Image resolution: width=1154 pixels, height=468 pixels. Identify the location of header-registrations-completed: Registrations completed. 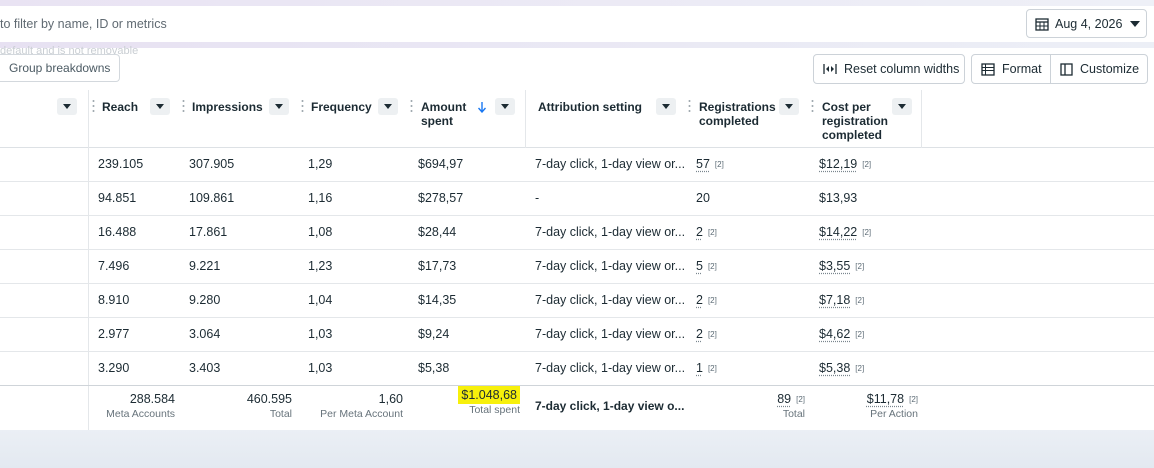
(744, 119).